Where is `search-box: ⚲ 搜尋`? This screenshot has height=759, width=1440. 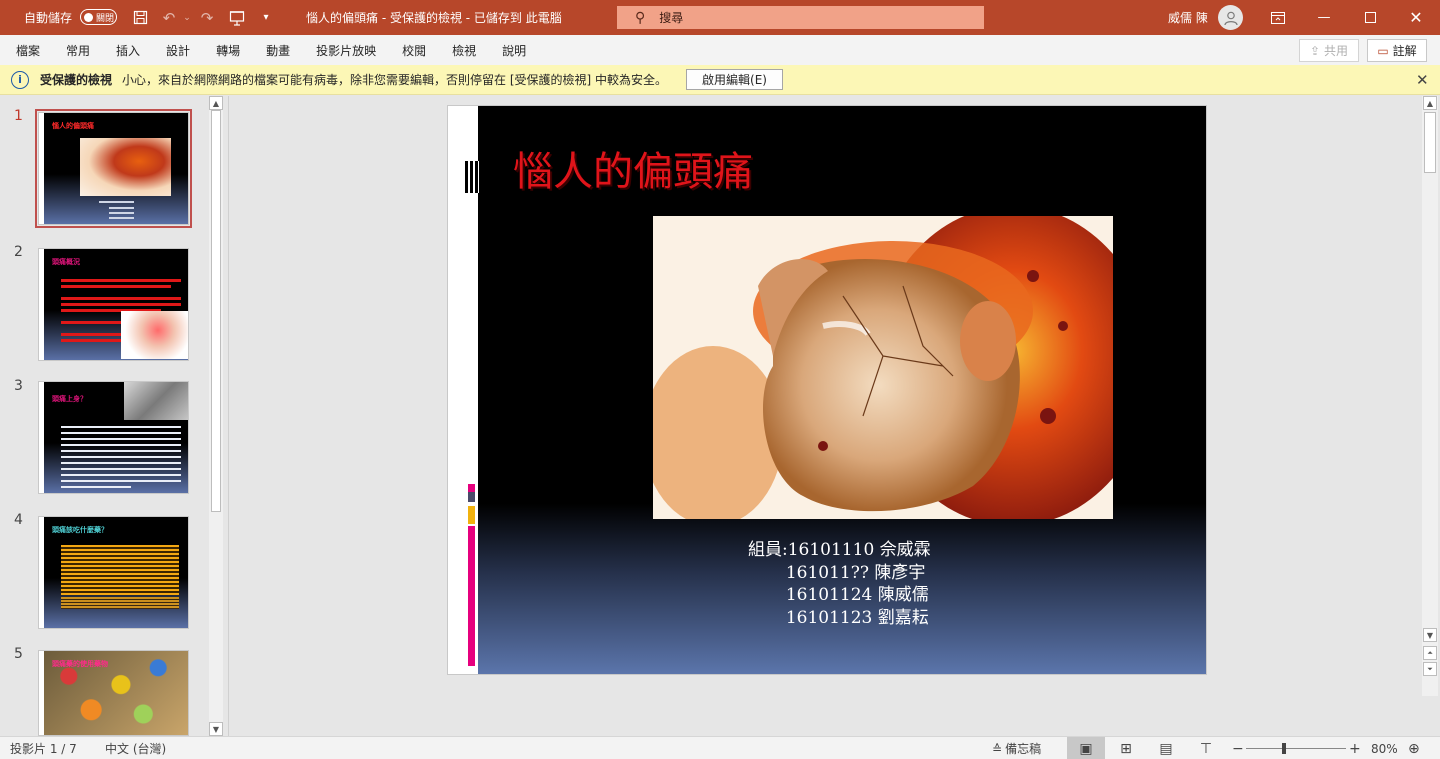
search-box: ⚲ 搜尋 is located at coordinates (800, 17).